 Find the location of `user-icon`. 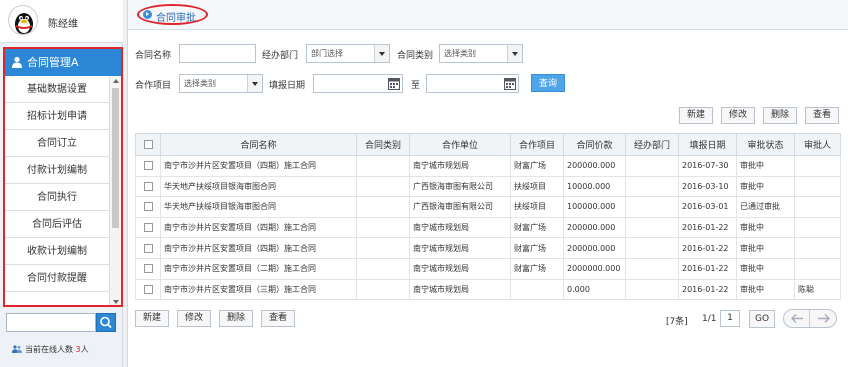

user-icon is located at coordinates (17, 62).